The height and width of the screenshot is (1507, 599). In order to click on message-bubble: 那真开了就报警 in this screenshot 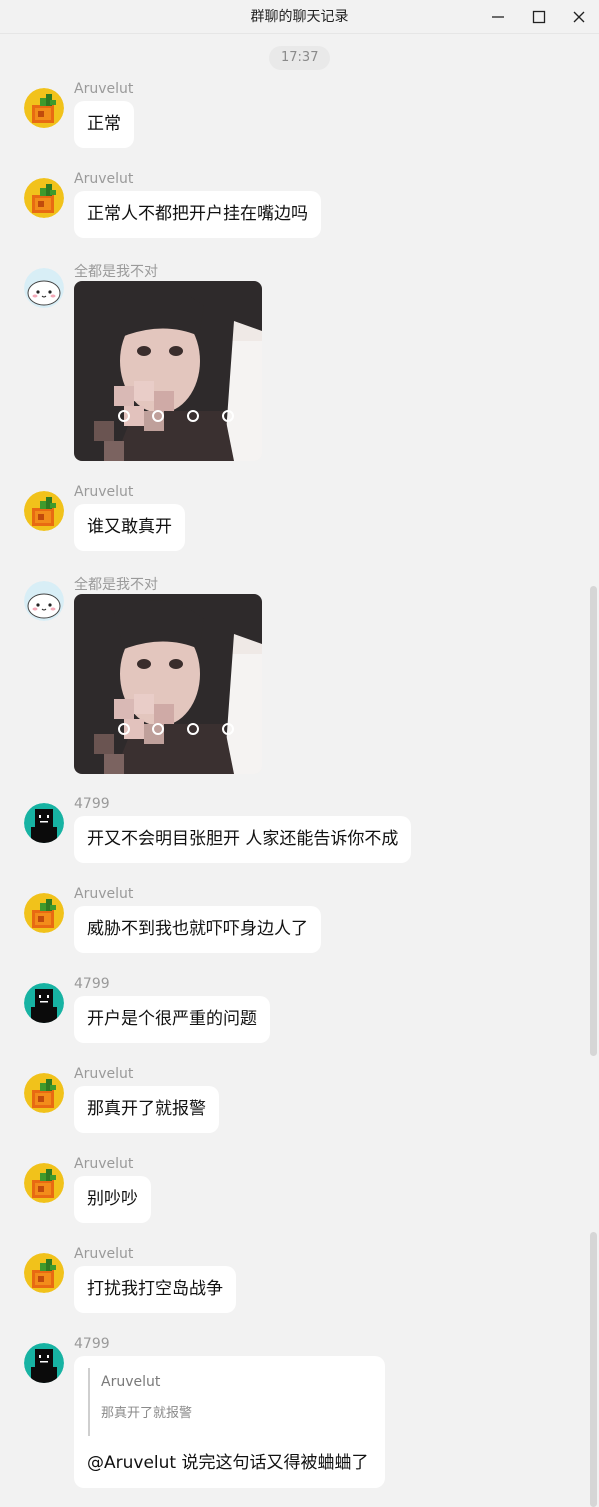, I will do `click(146, 1109)`.